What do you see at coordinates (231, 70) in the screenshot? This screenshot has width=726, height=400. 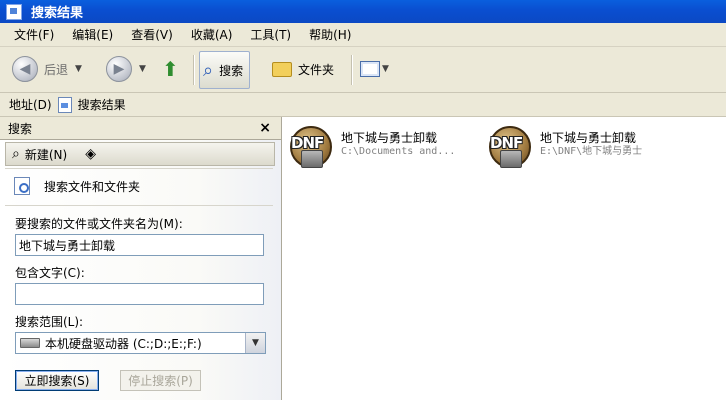 I see `search-label: 搜索` at bounding box center [231, 70].